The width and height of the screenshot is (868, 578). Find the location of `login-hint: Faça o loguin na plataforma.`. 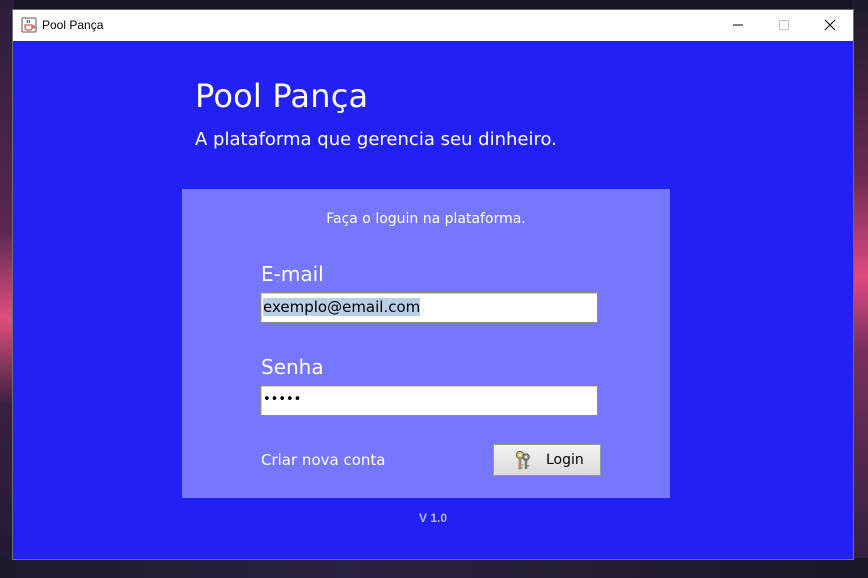

login-hint: Faça o loguin na plataforma. is located at coordinates (426, 219).